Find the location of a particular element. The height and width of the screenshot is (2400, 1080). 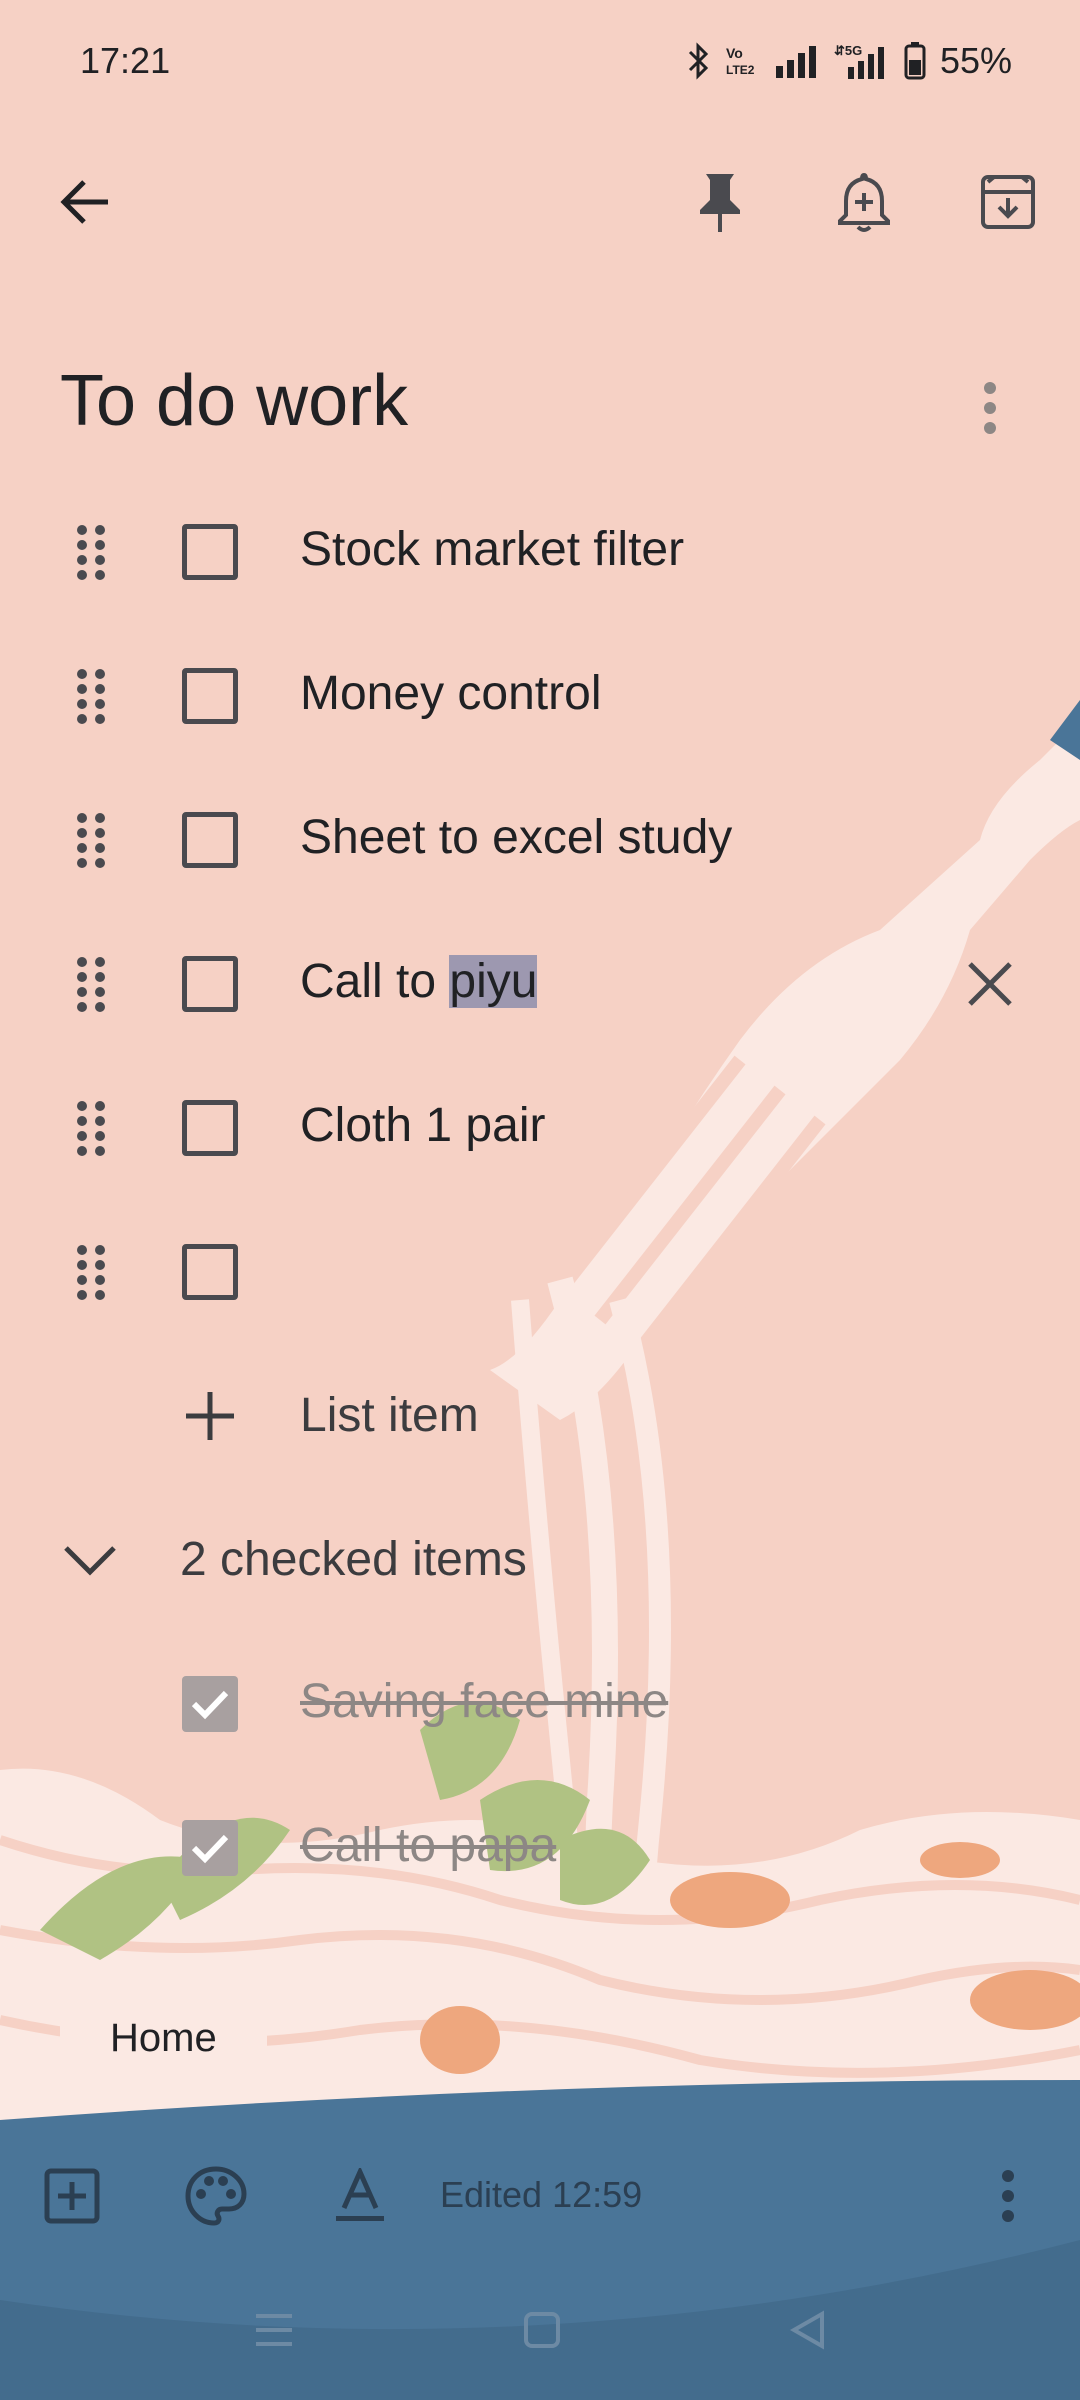

status-bar: 17:21 Vo LTE2 ⇵5G 55% is located at coordinates (540, 62).